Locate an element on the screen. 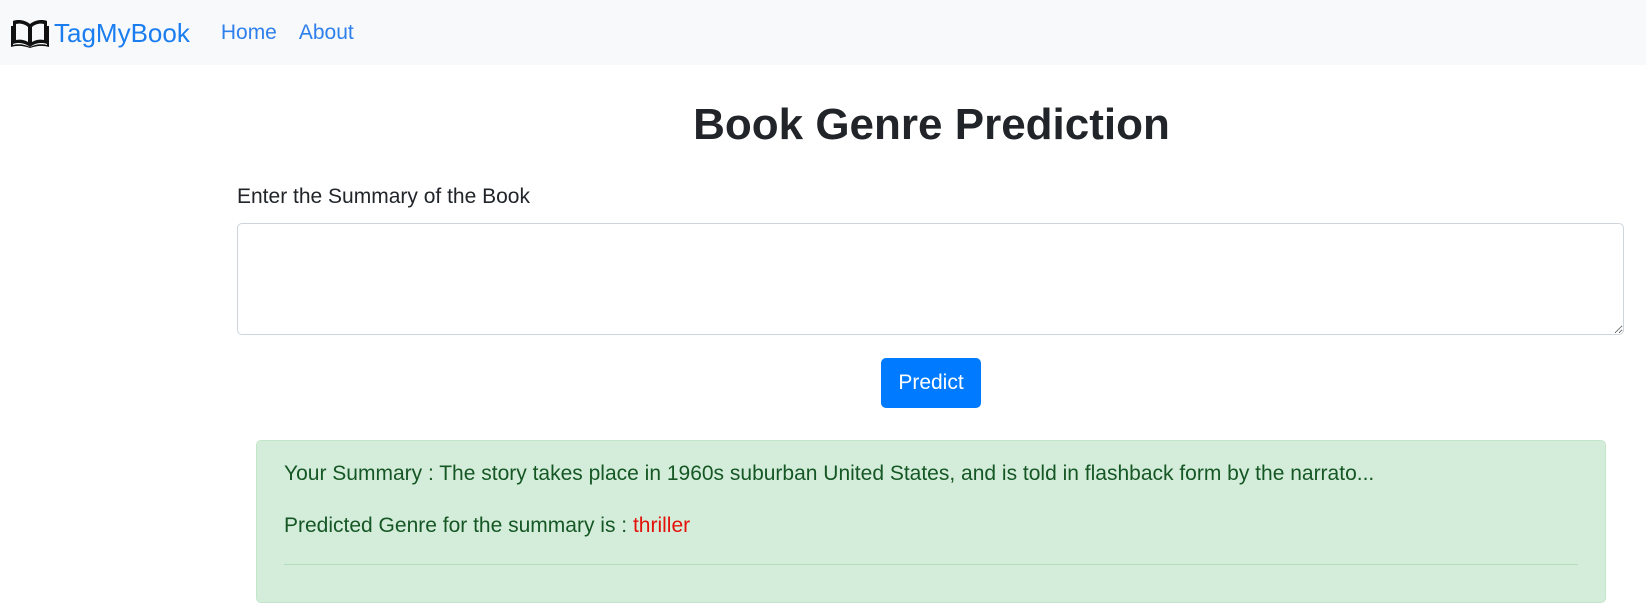  summary-label: Enter the Summary of the Book is located at coordinates (383, 196).